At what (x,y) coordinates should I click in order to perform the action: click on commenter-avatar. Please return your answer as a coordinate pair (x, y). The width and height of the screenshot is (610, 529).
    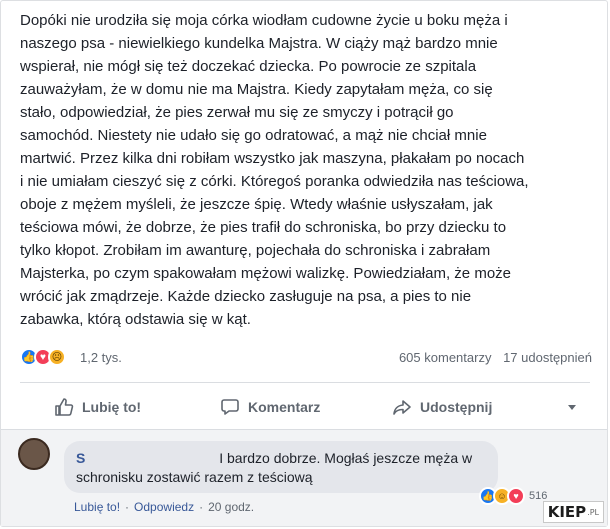
    Looking at the image, I should click on (34, 454).